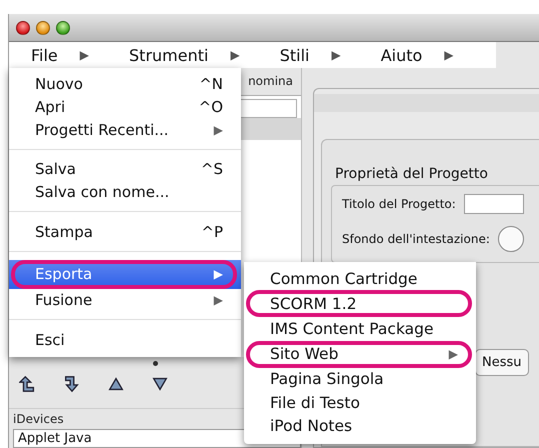  What do you see at coordinates (44, 55) in the screenshot?
I see `menu-title: File` at bounding box center [44, 55].